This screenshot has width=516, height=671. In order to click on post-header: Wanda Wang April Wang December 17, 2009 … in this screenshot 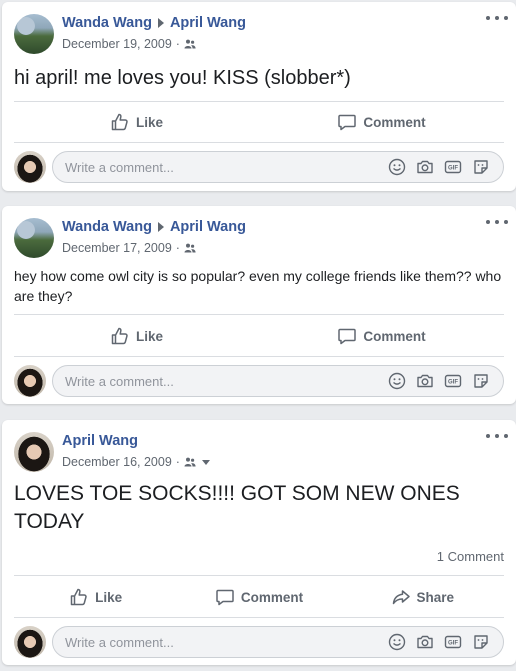, I will do `click(259, 236)`.